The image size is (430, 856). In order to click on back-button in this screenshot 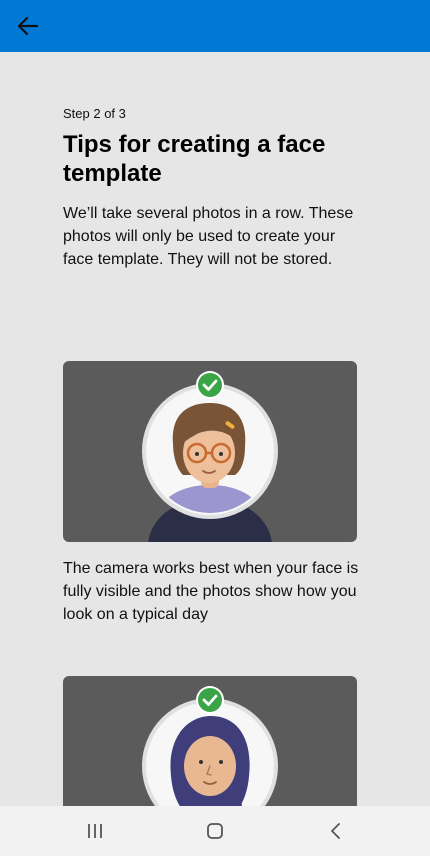, I will do `click(28, 26)`.